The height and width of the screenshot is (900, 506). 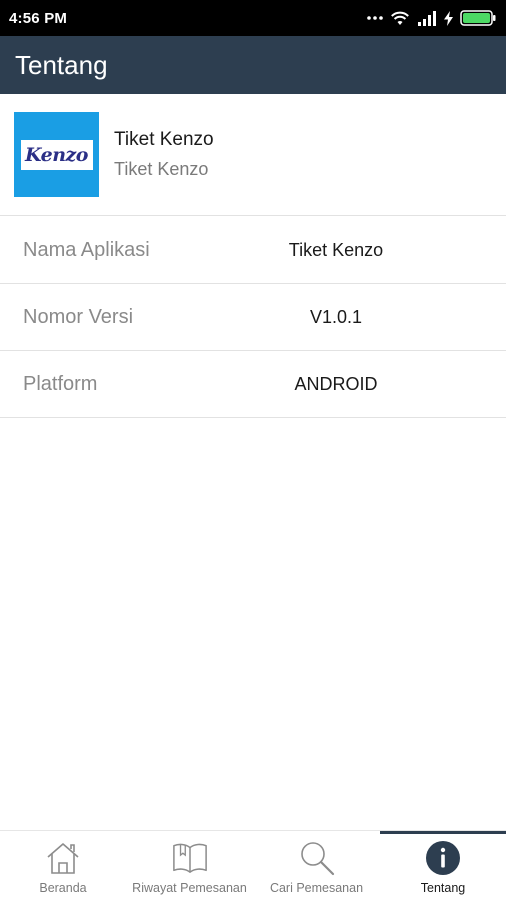 What do you see at coordinates (189, 888) in the screenshot?
I see `nav-label: Riwayat Pemesanan` at bounding box center [189, 888].